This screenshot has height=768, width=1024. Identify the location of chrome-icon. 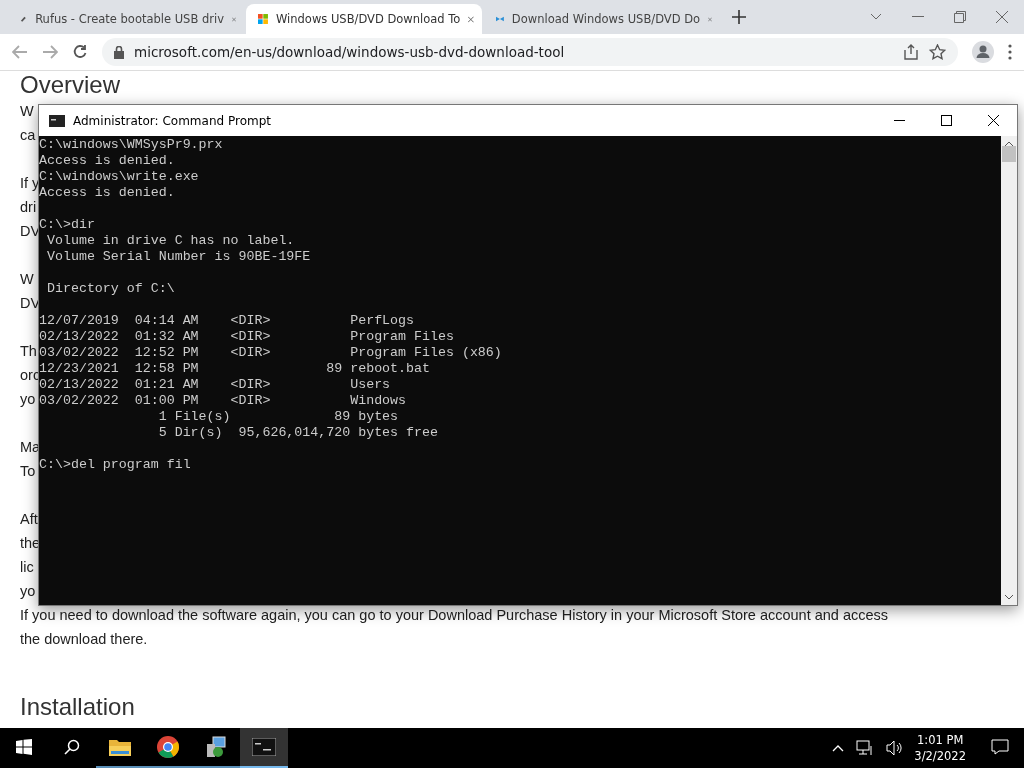
(168, 747).